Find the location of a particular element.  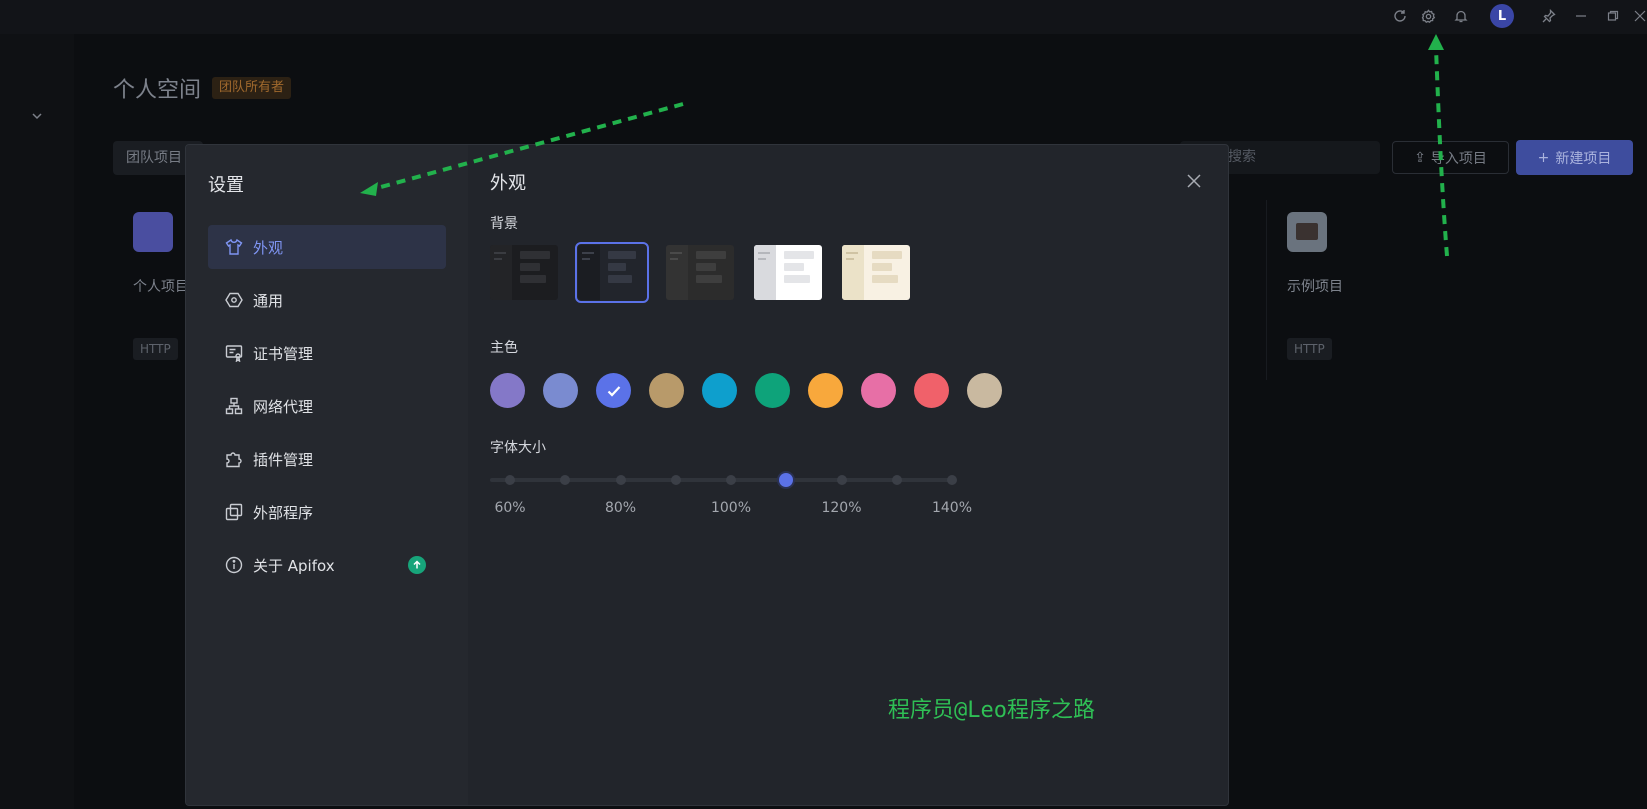

primary-color-list is located at coordinates (746, 390).